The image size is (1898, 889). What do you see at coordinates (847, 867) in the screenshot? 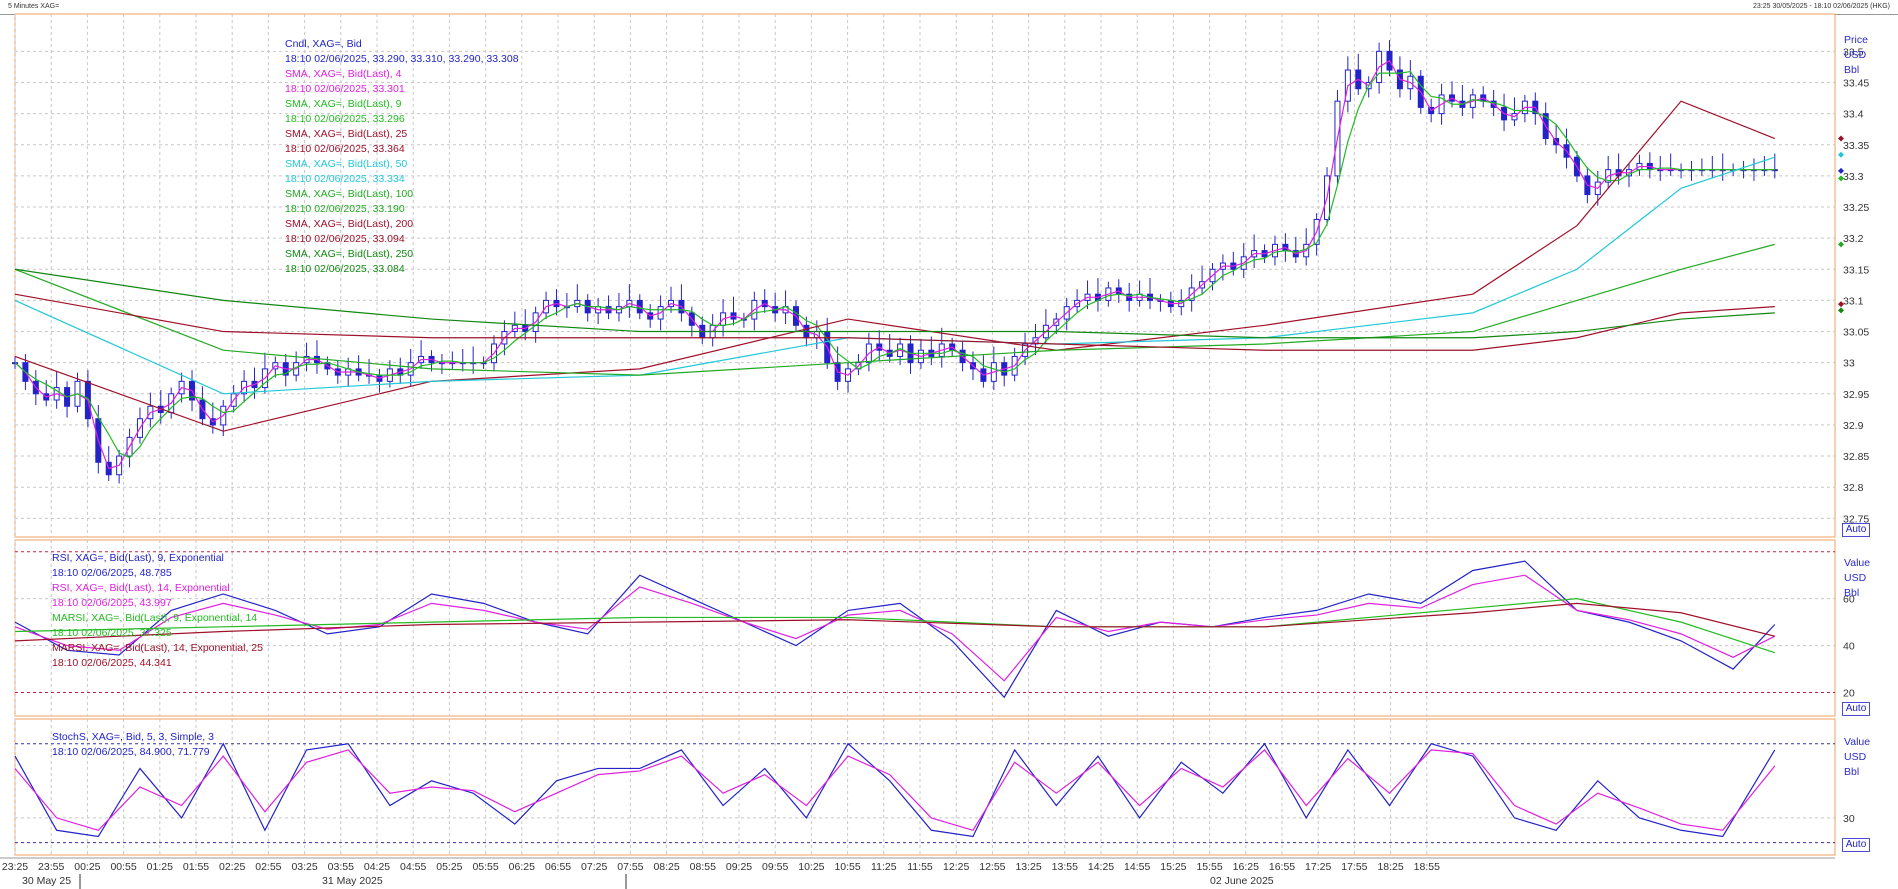
I see `x-tick-label: 10:55` at bounding box center [847, 867].